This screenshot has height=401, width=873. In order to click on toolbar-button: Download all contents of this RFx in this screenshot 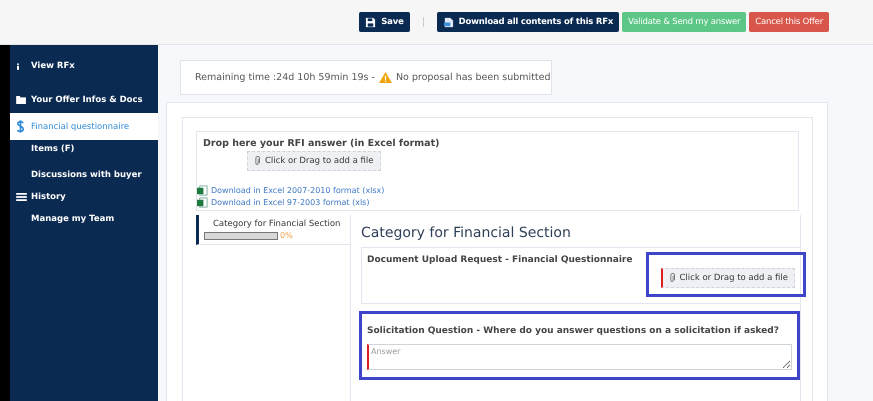, I will do `click(528, 22)`.